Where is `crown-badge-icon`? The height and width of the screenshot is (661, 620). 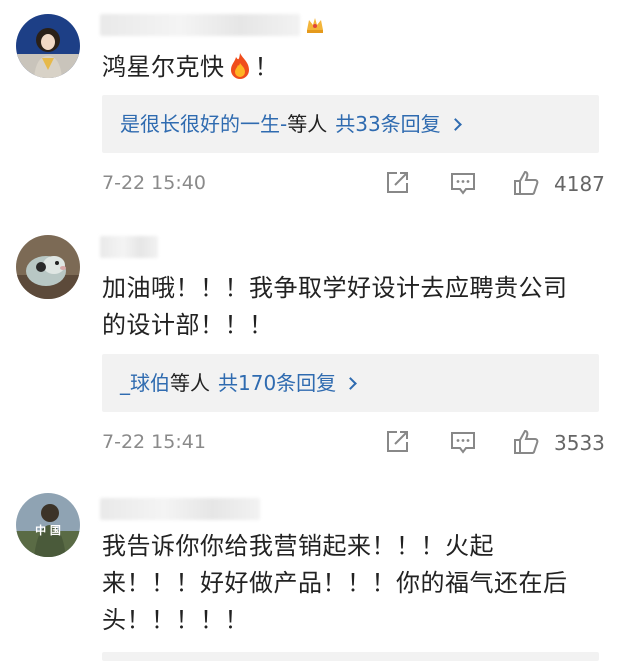
crown-badge-icon is located at coordinates (315, 25).